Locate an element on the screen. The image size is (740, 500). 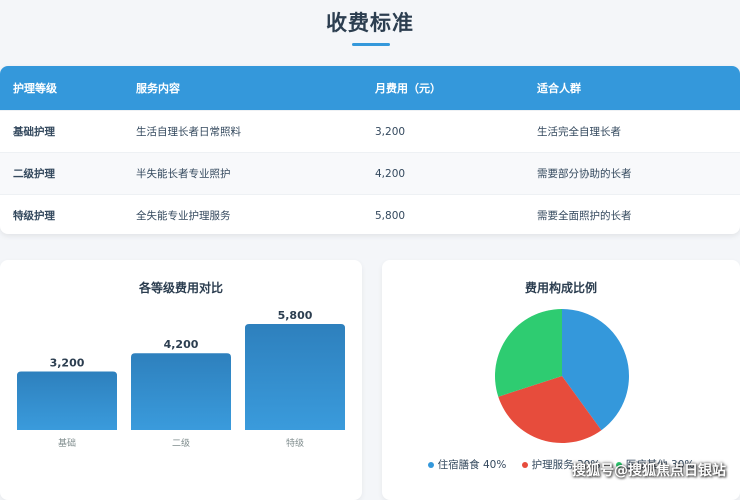
bar-value-label: 3,200 is located at coordinates (67, 363).